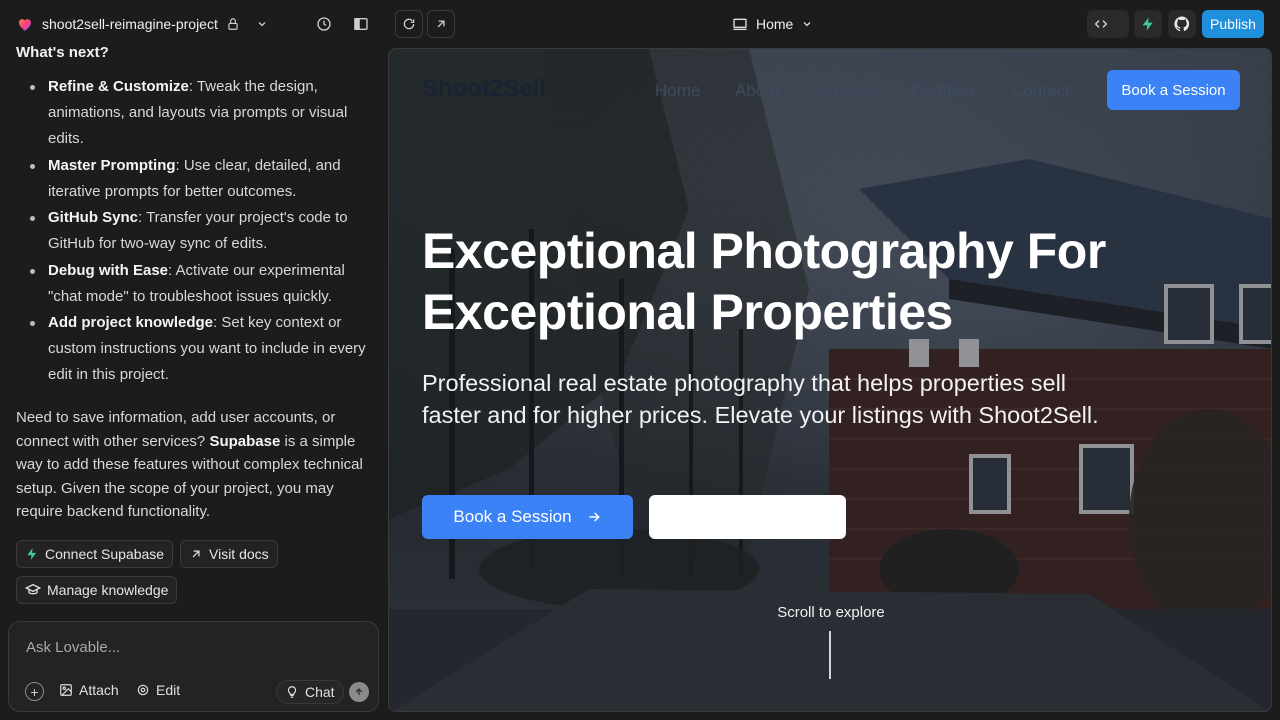  I want to click on open-external-button, so click(441, 24).